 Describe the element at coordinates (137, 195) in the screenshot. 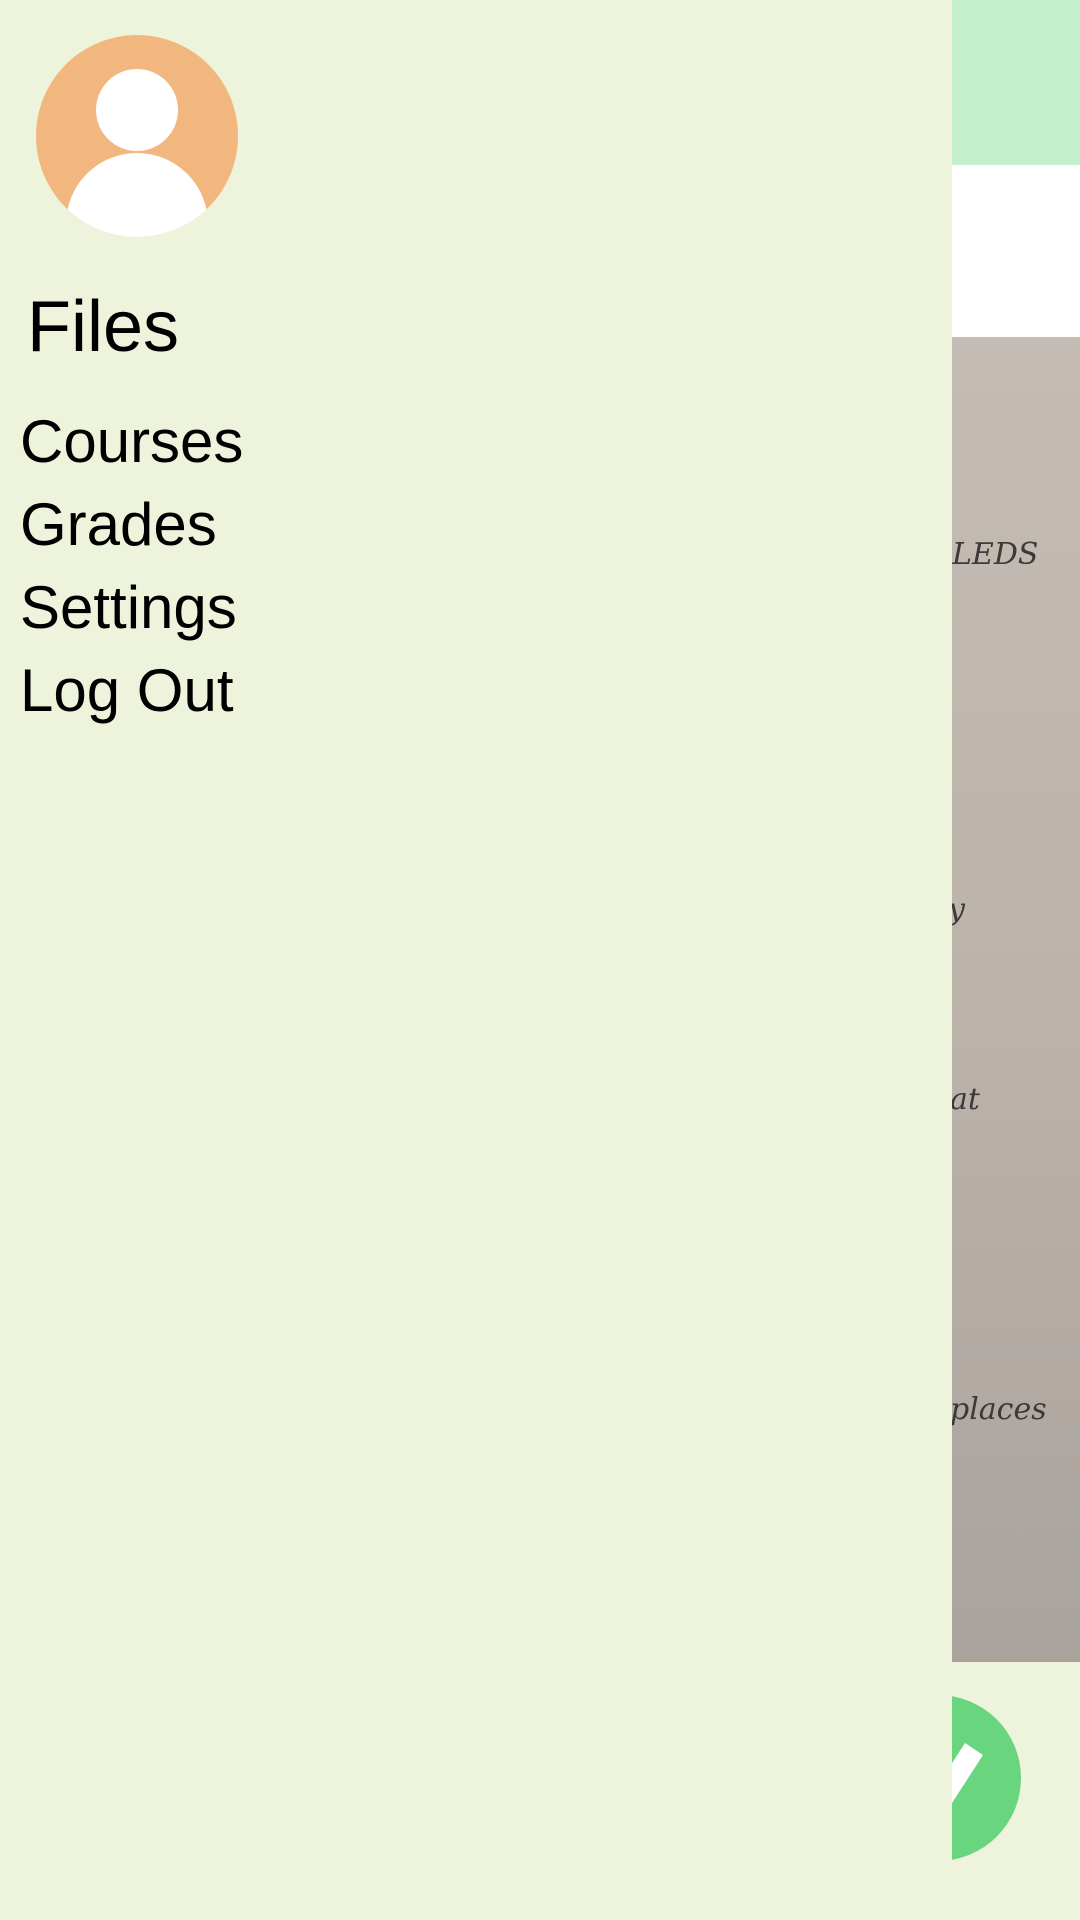

I see `avatar-body` at that location.